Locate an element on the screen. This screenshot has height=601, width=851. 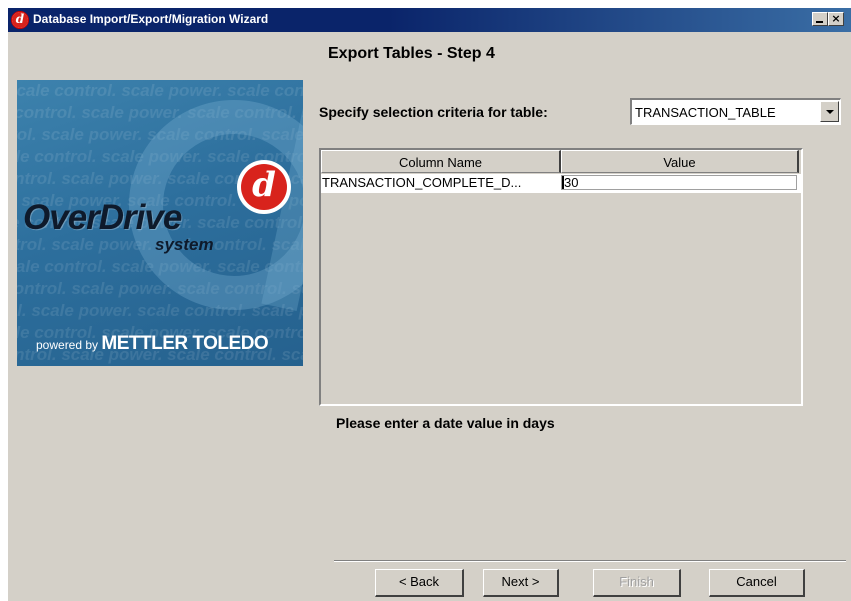
next-button: Next > is located at coordinates (521, 583).